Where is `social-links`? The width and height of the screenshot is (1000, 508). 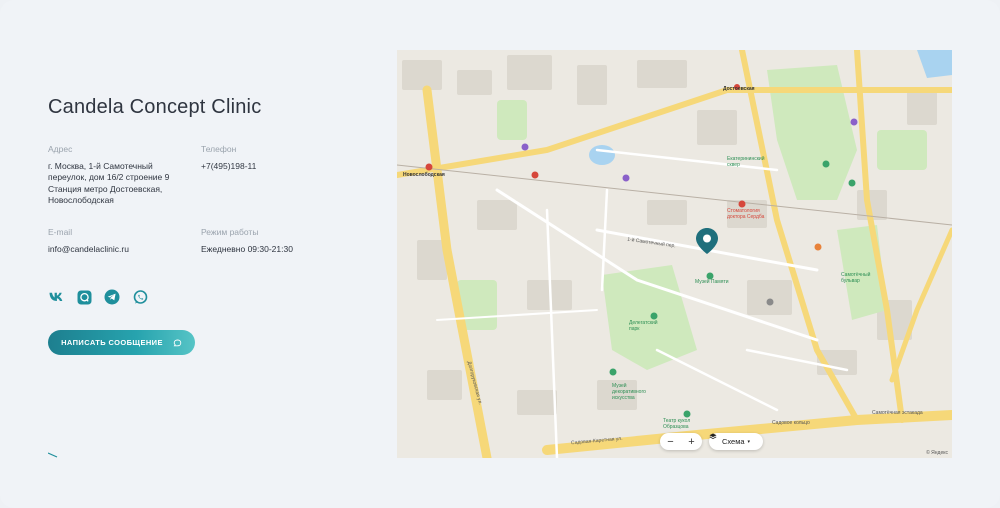
social-links is located at coordinates (98, 297).